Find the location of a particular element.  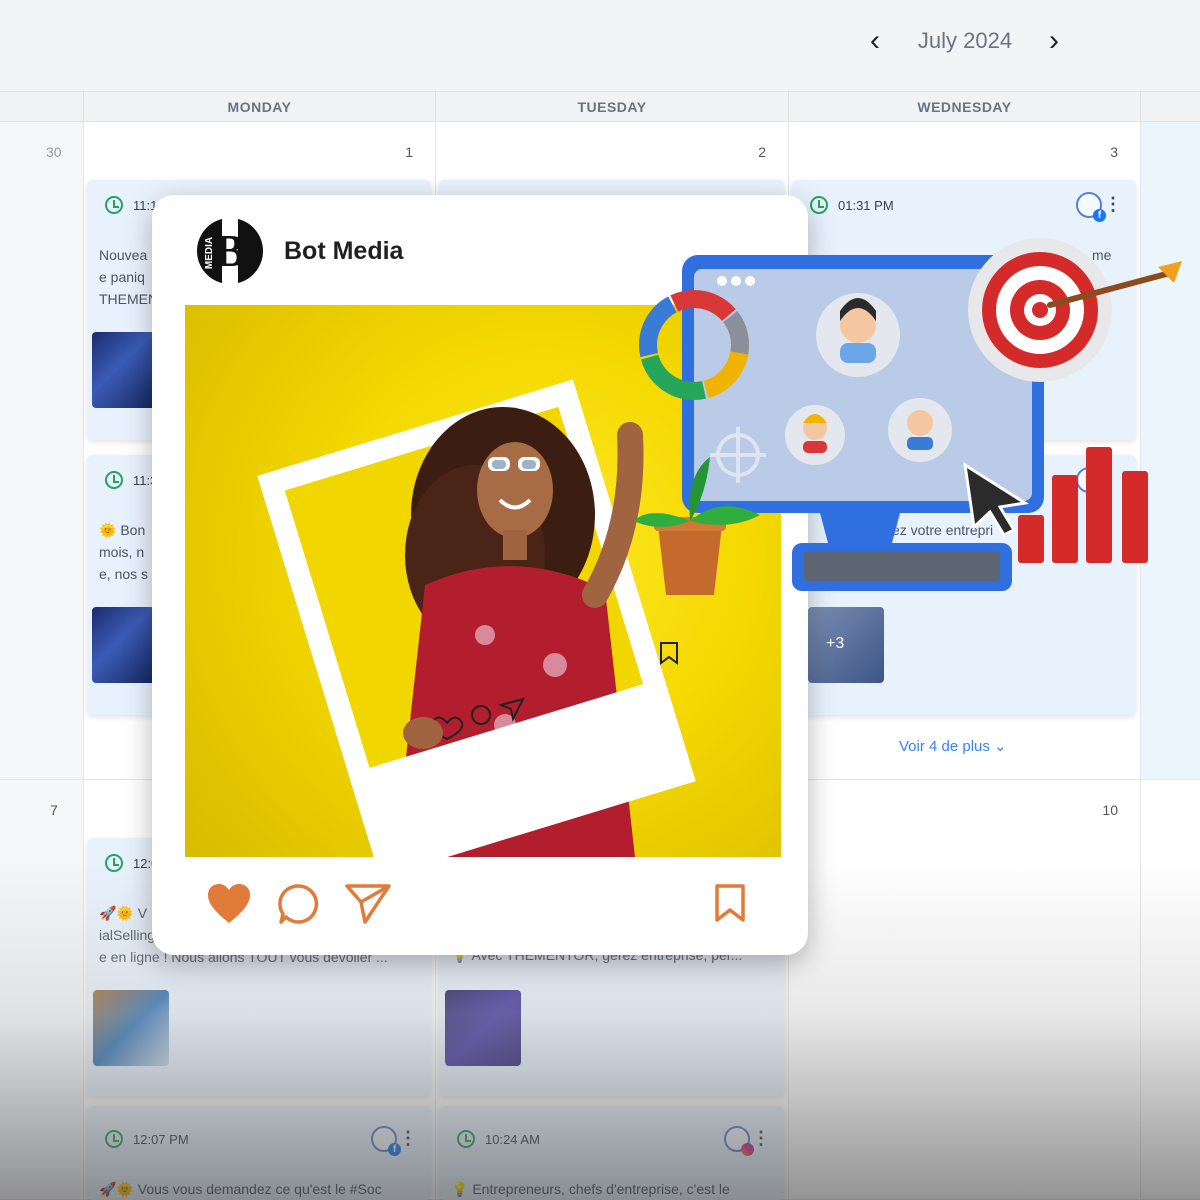

weekday-header-sunday is located at coordinates (41, 107).